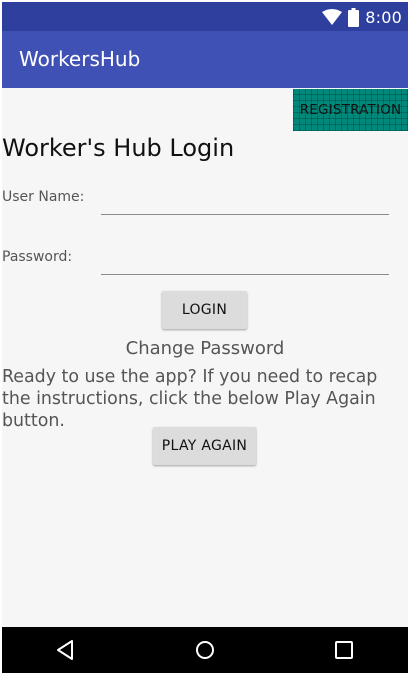 Image resolution: width=410 pixels, height=675 pixels. I want to click on wifi-icon, so click(332, 17).